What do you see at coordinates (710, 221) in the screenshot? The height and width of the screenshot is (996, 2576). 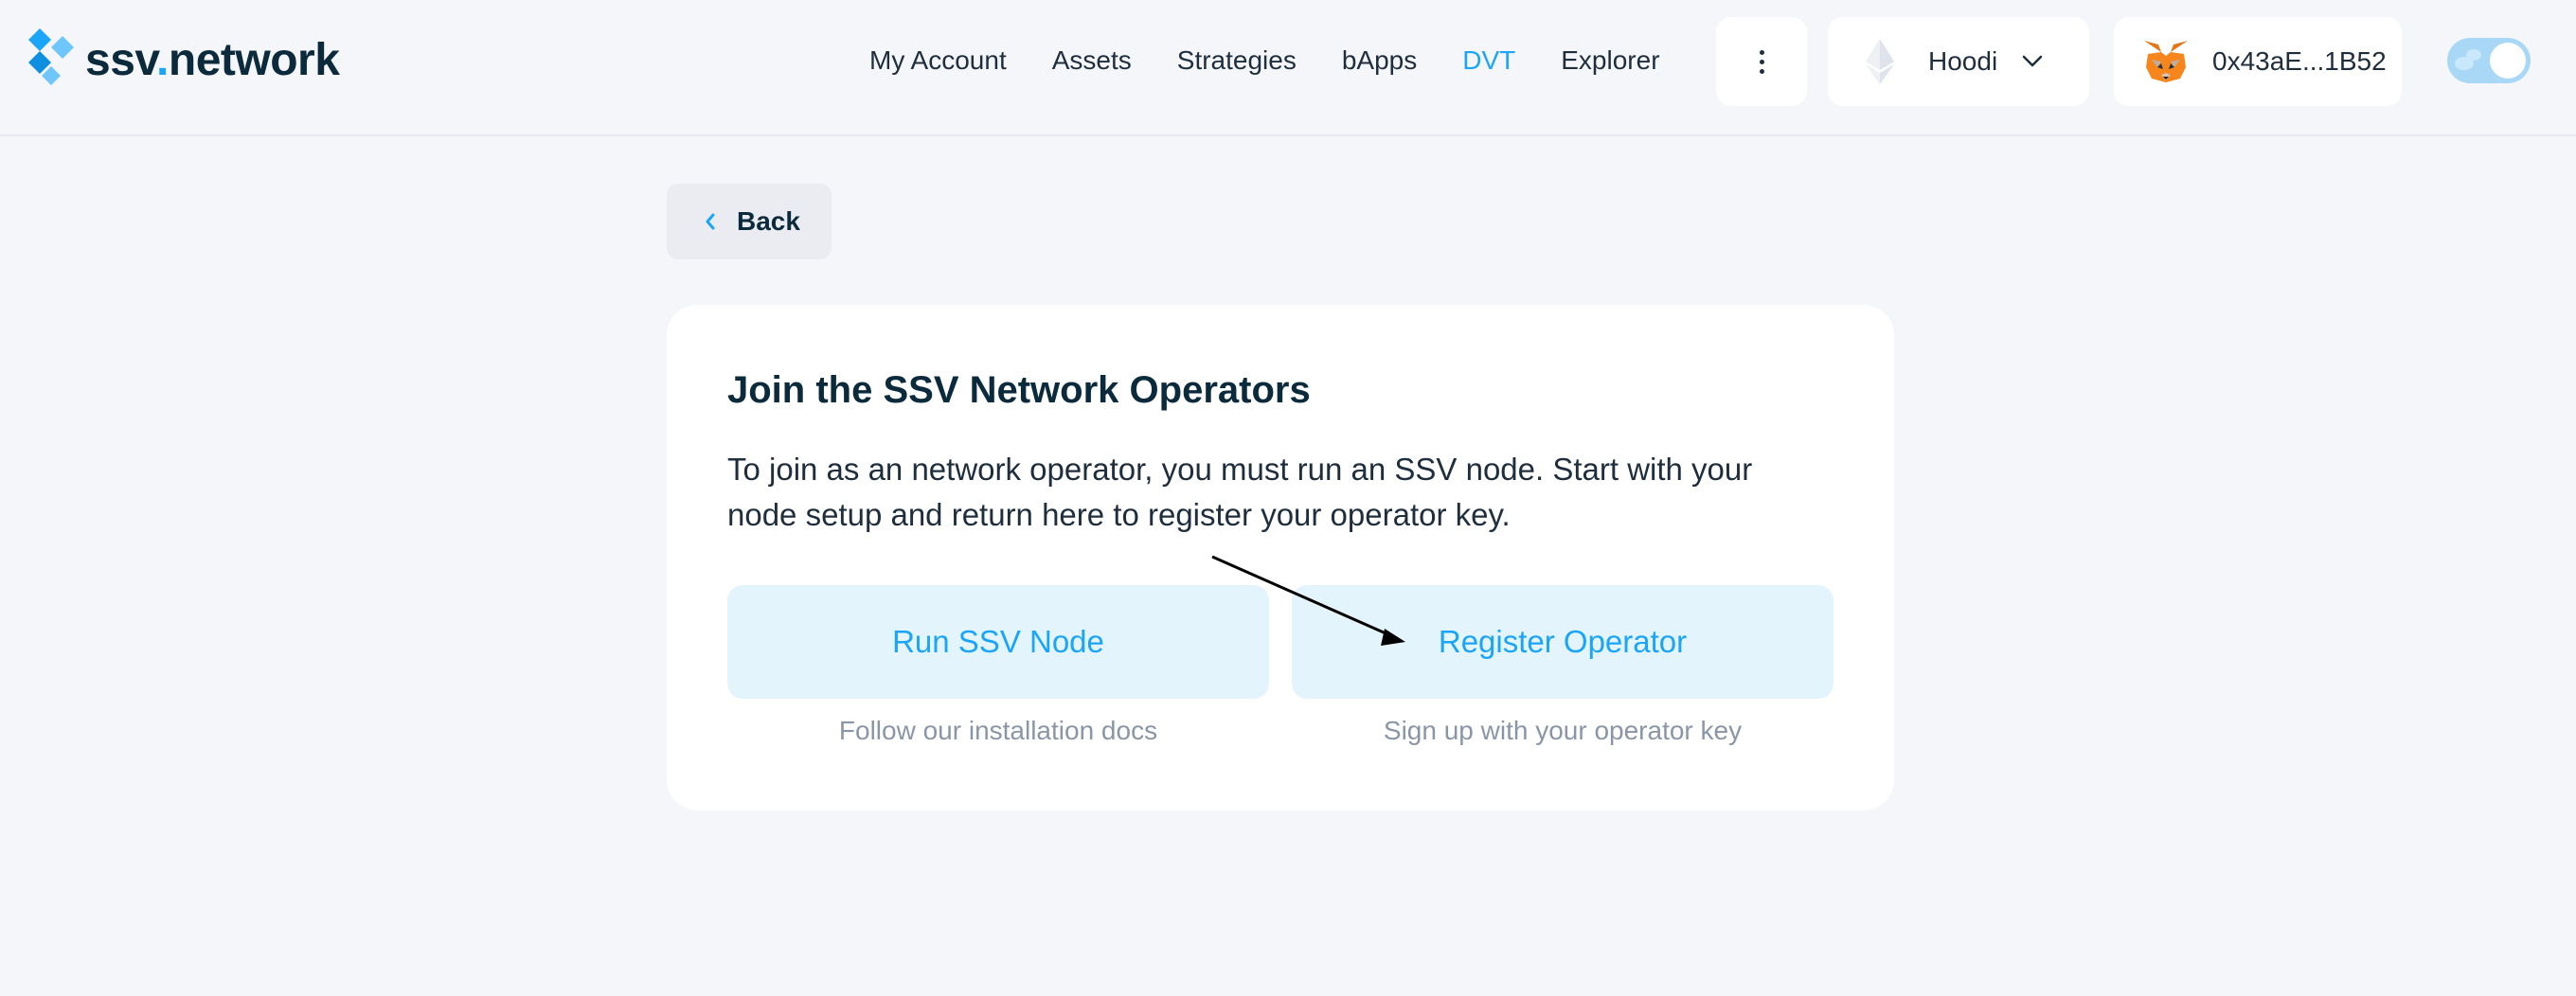 I see `chevron-left-icon` at bounding box center [710, 221].